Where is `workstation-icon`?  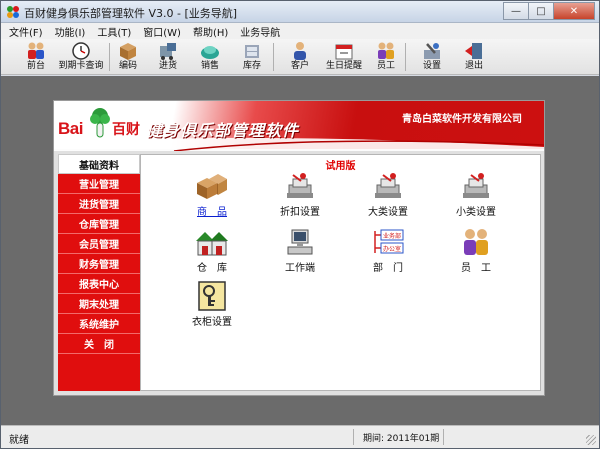 workstation-icon is located at coordinates (300, 242).